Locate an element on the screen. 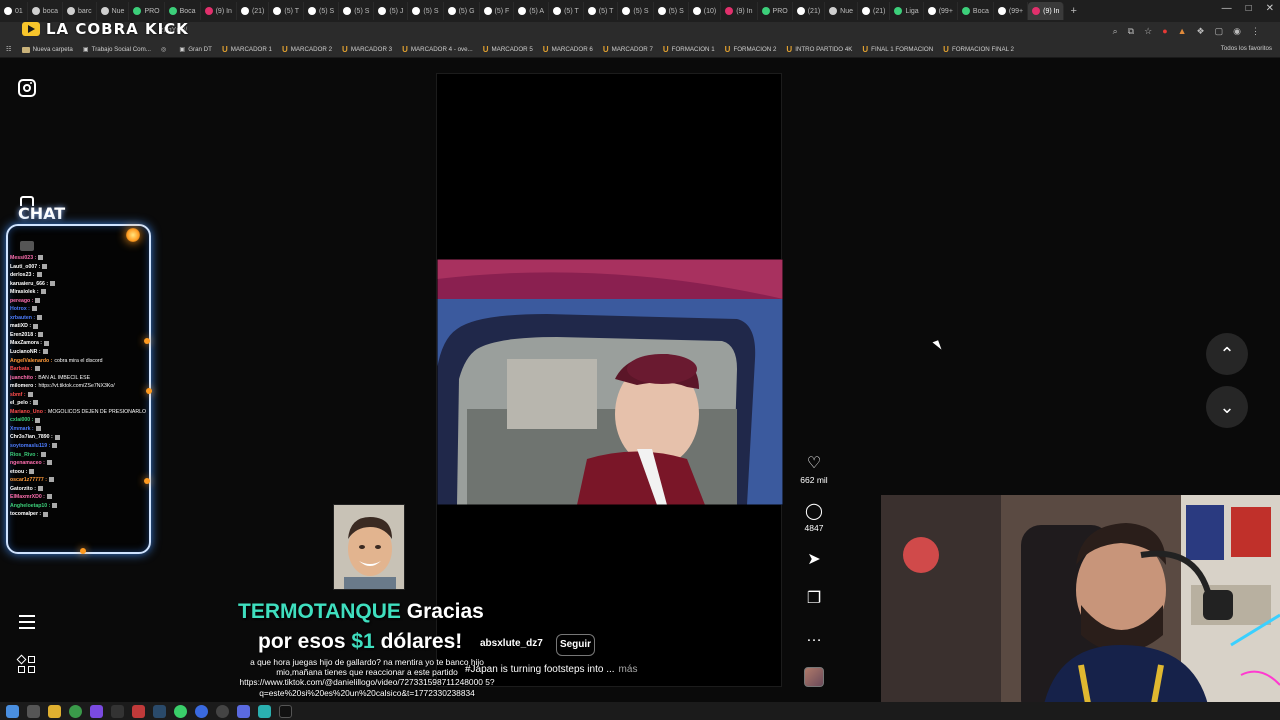 Image resolution: width=1280 pixels, height=720 pixels. tiktok-icon is located at coordinates (285, 711).